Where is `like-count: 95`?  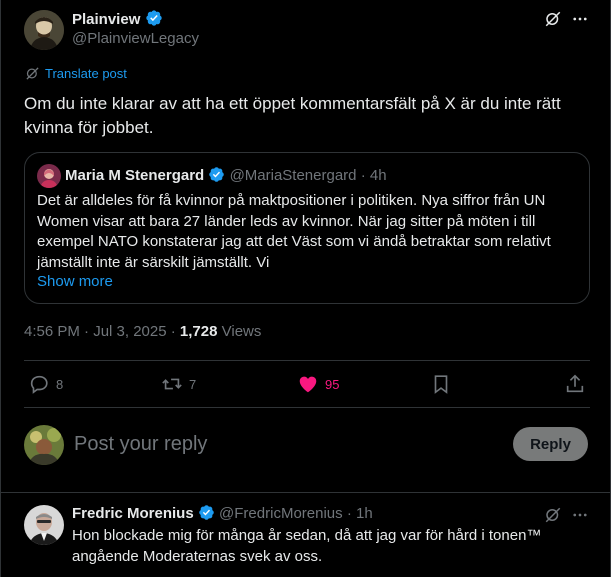 like-count: 95 is located at coordinates (332, 384).